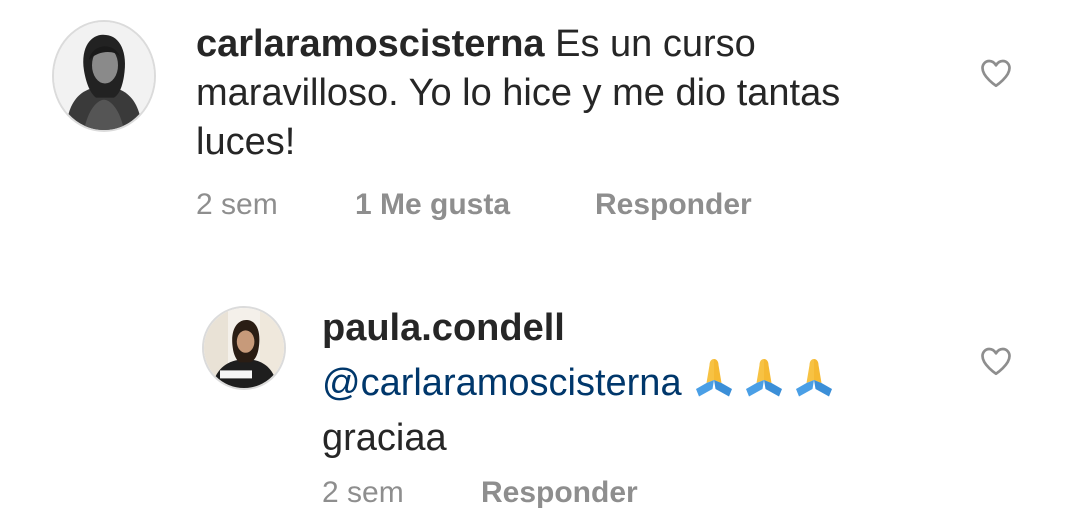 The height and width of the screenshot is (524, 1080). I want to click on reply-username: paula.condell, so click(622, 328).